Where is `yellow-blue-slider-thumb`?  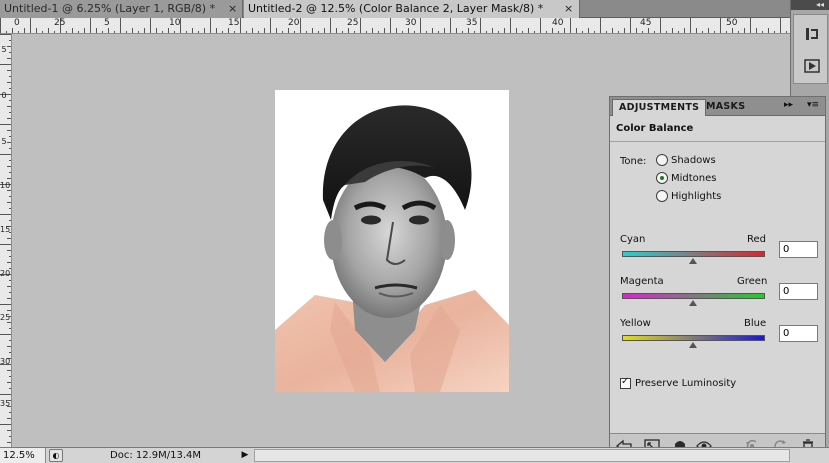
yellow-blue-slider-thumb is located at coordinates (693, 345).